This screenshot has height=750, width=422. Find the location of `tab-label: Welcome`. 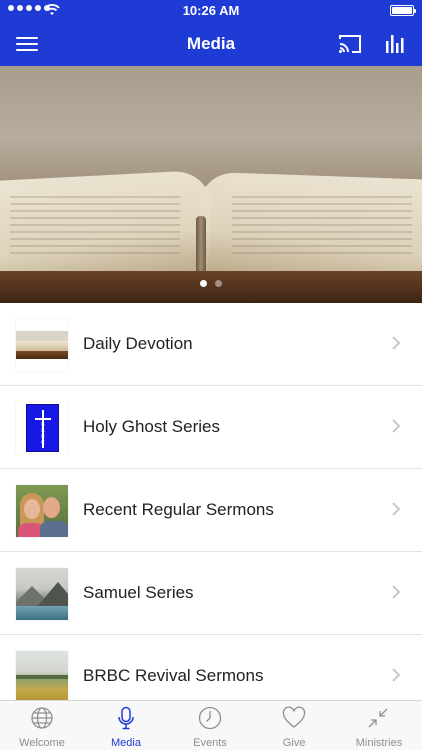

tab-label: Welcome is located at coordinates (42, 743).